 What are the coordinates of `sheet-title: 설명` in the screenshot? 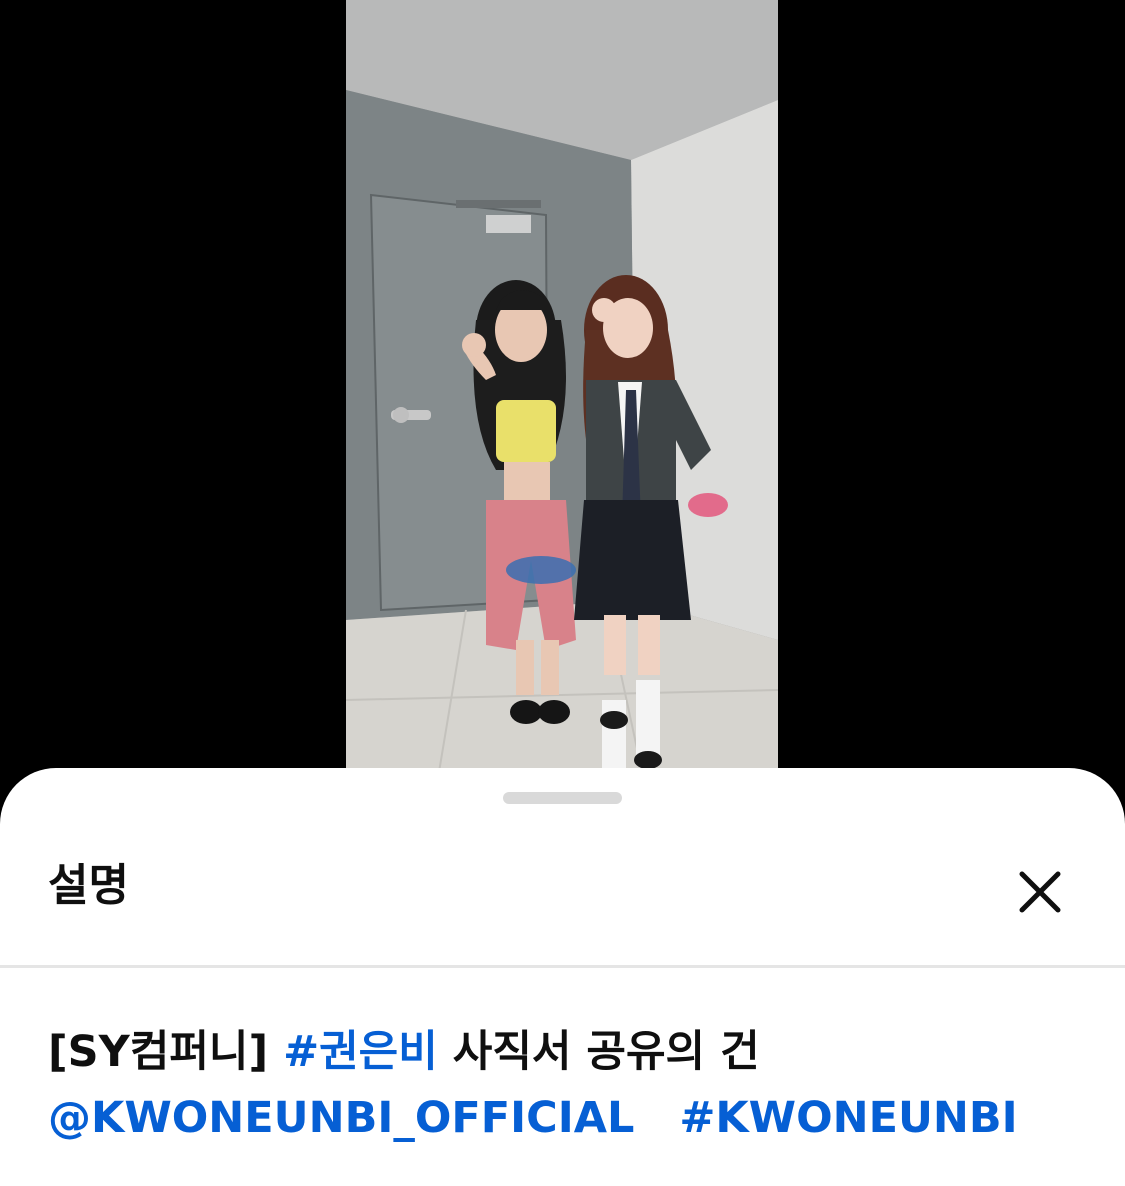 It's located at (88, 885).